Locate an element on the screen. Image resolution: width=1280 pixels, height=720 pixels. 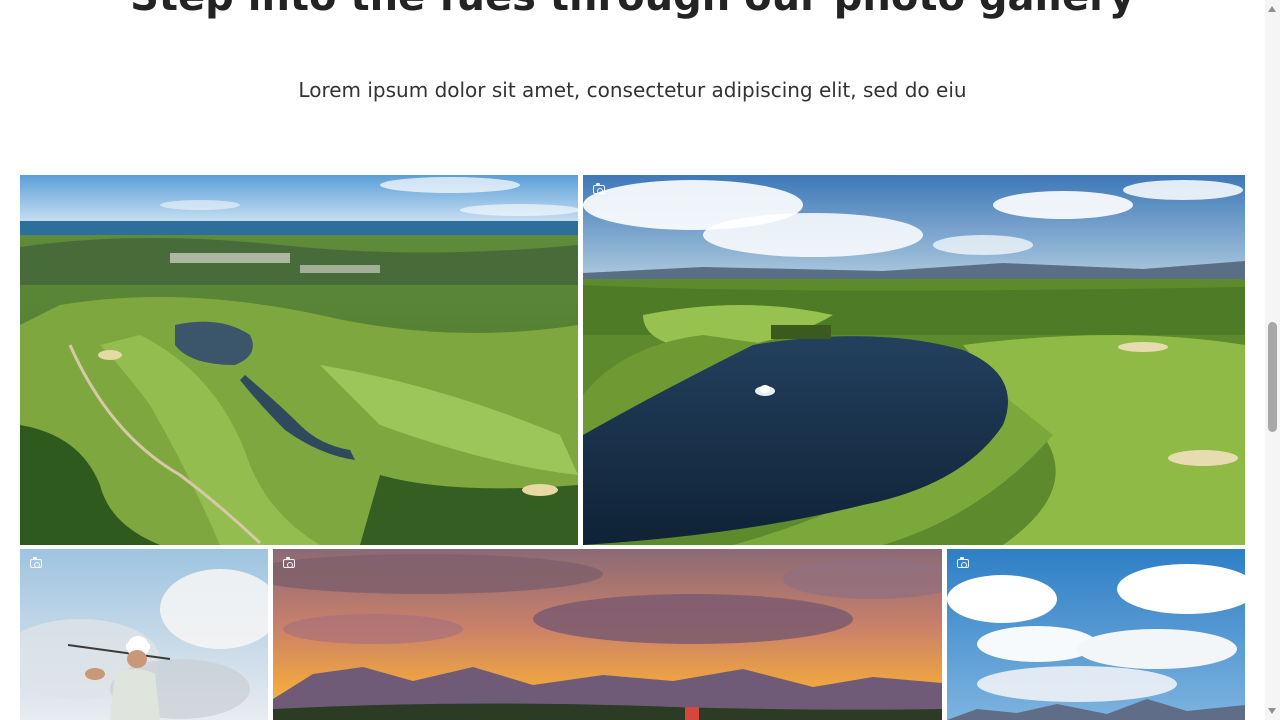
page-scrollbar is located at coordinates (1272, 360).